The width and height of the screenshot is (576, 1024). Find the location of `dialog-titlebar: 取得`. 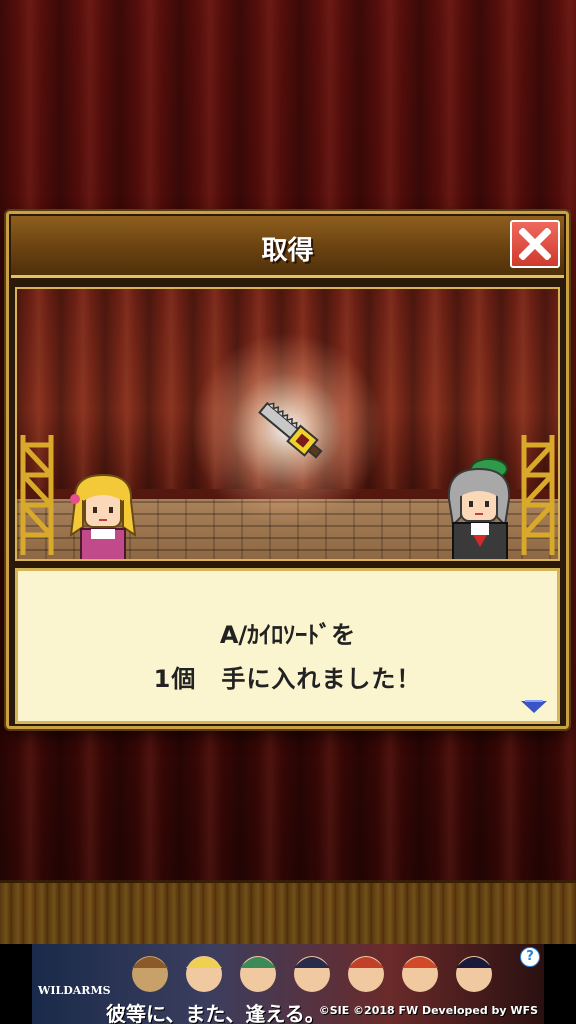

dialog-titlebar: 取得 is located at coordinates (287, 247).